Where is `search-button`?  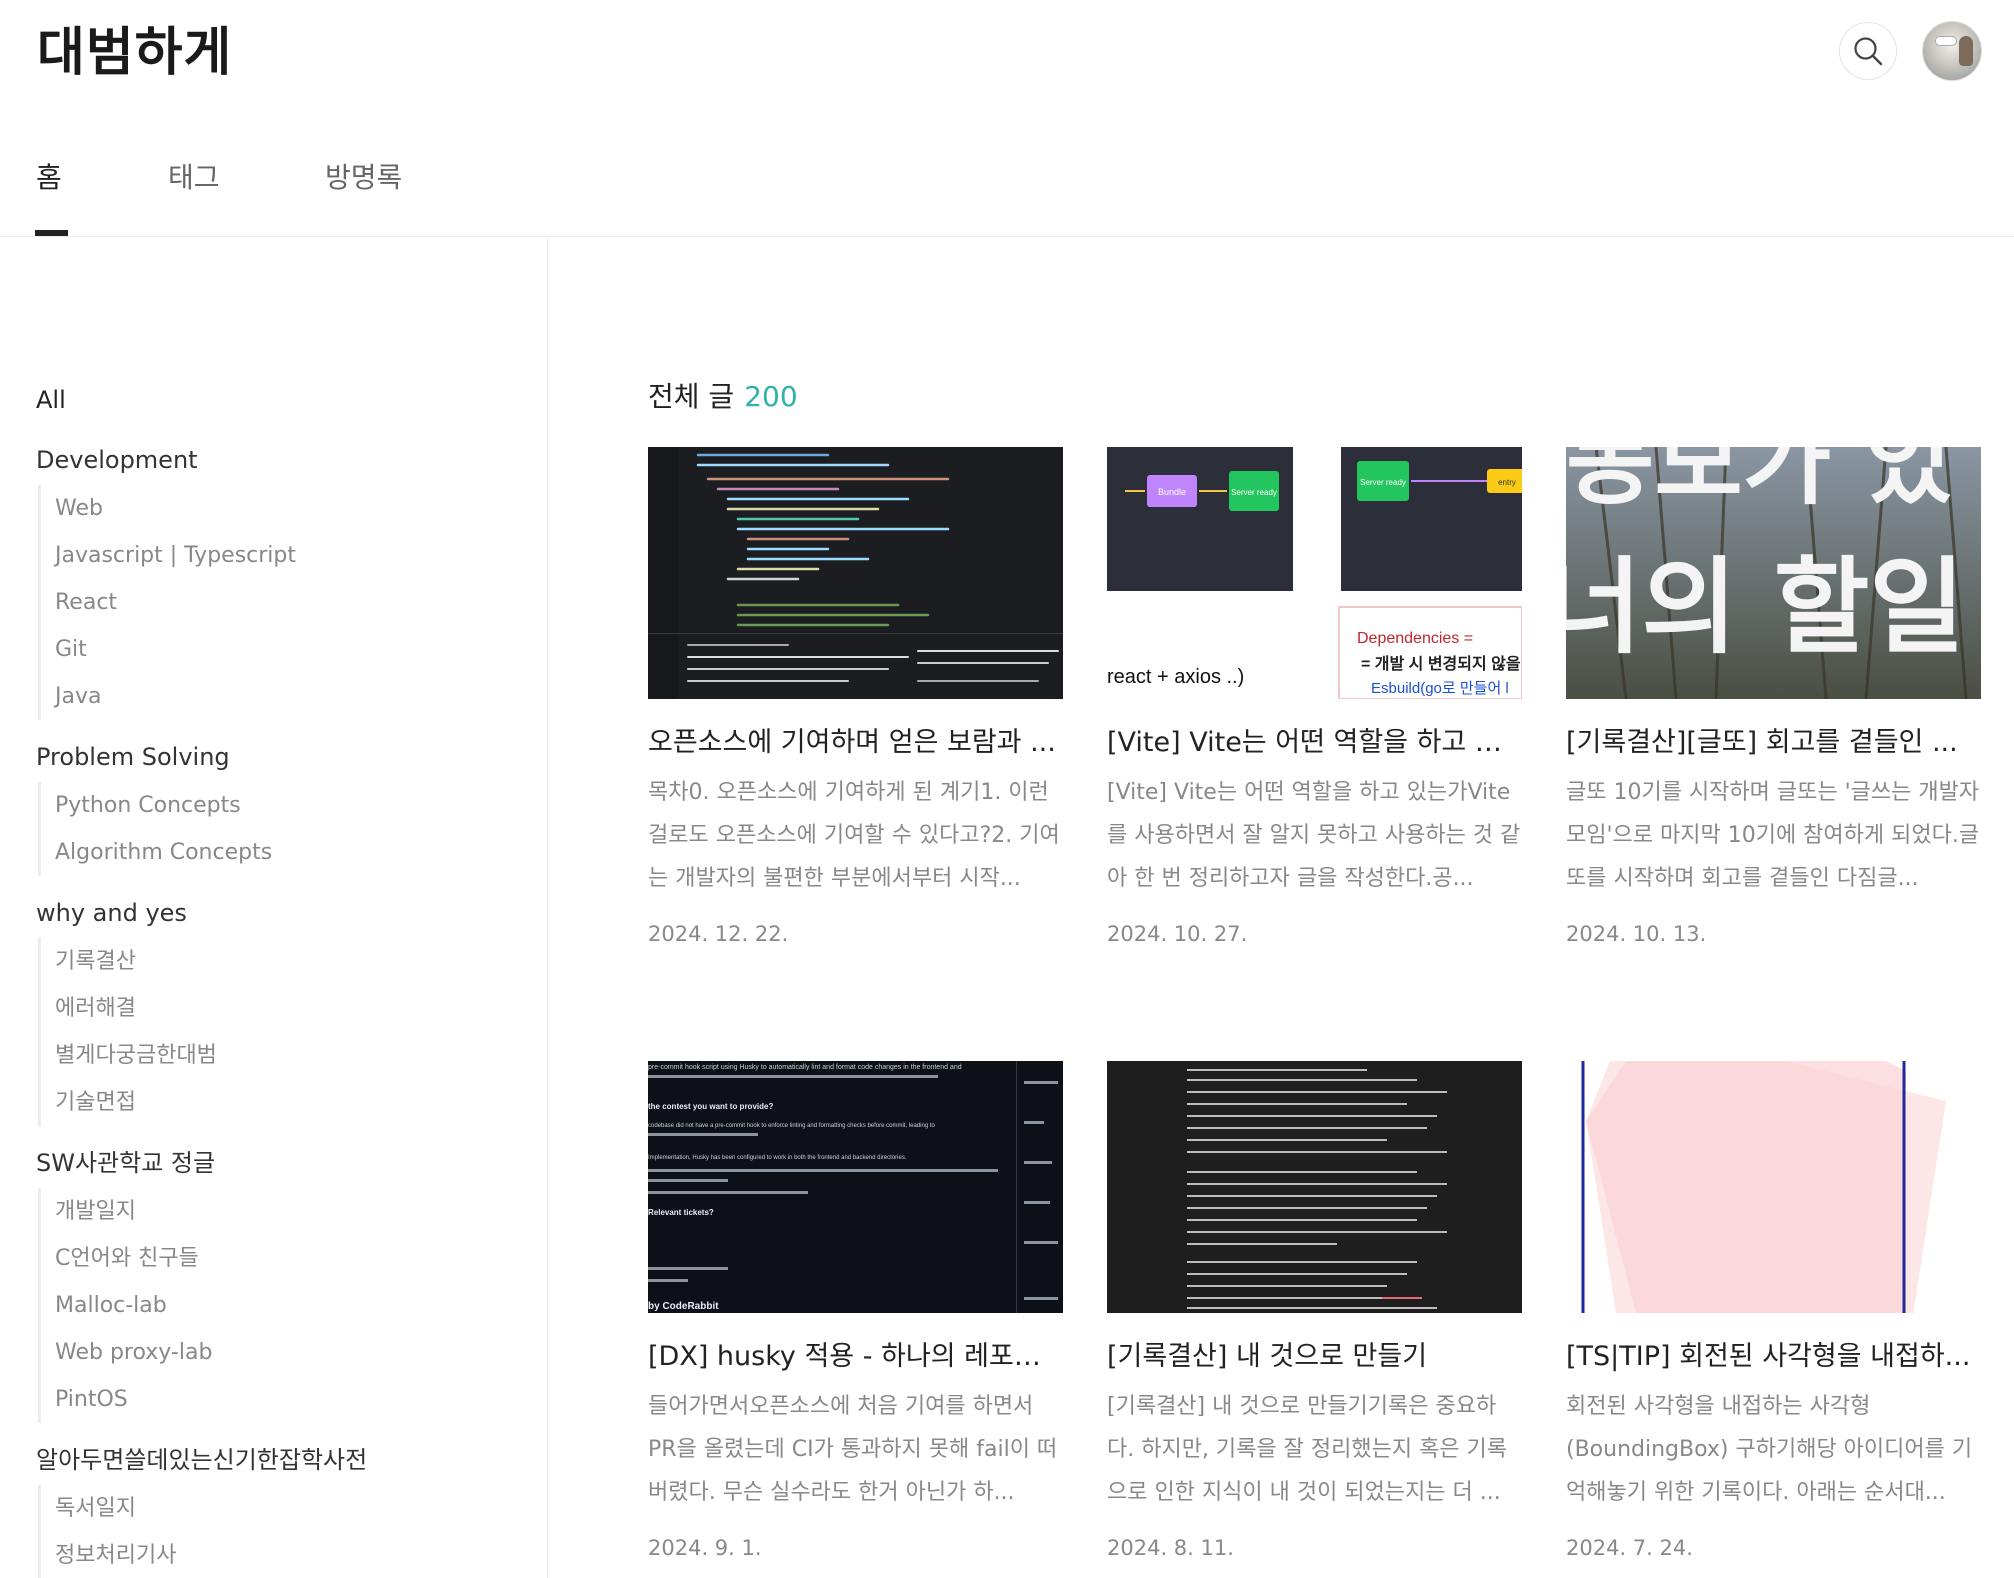 search-button is located at coordinates (1868, 51).